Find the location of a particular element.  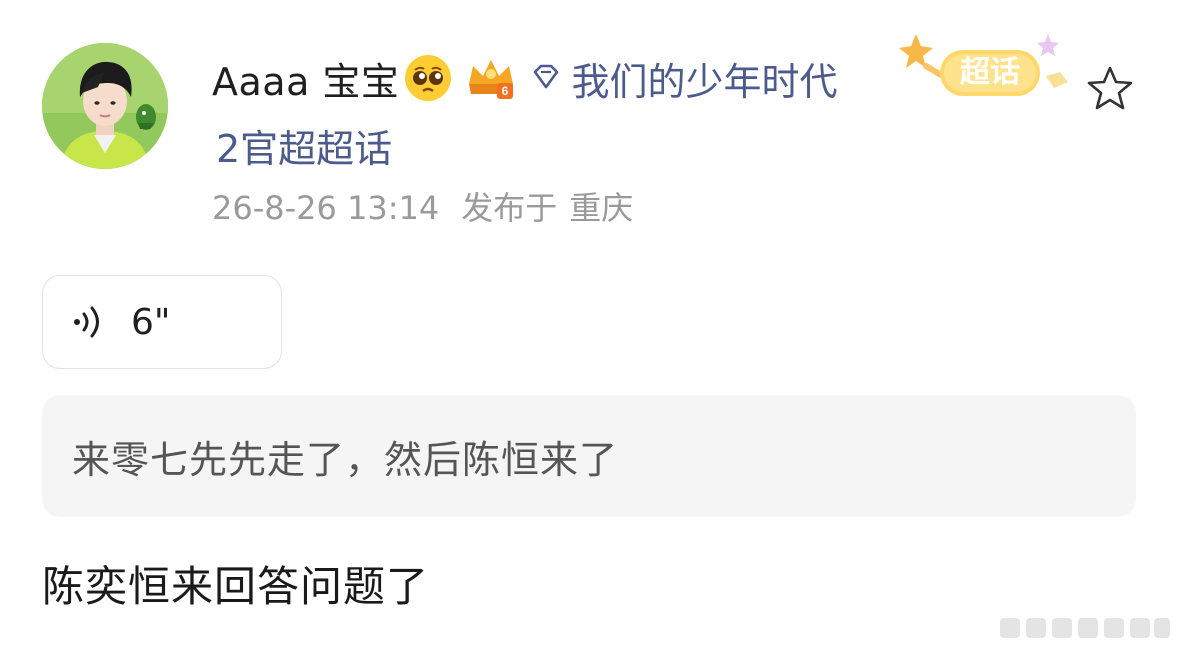

post-body-text: 陈奕恒来回答问题了 is located at coordinates (236, 586).